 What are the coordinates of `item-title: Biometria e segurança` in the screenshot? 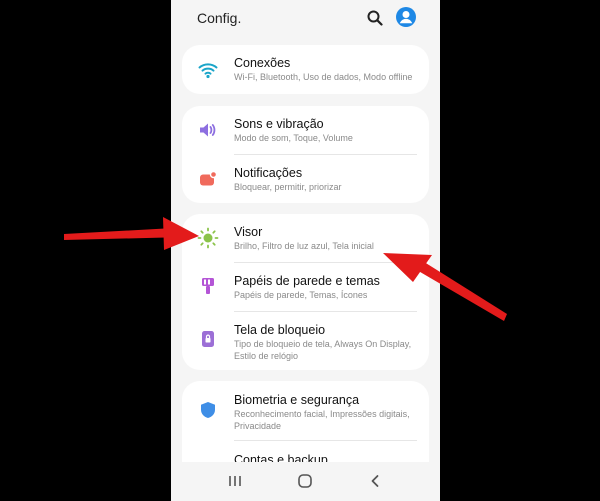 It's located at (297, 400).